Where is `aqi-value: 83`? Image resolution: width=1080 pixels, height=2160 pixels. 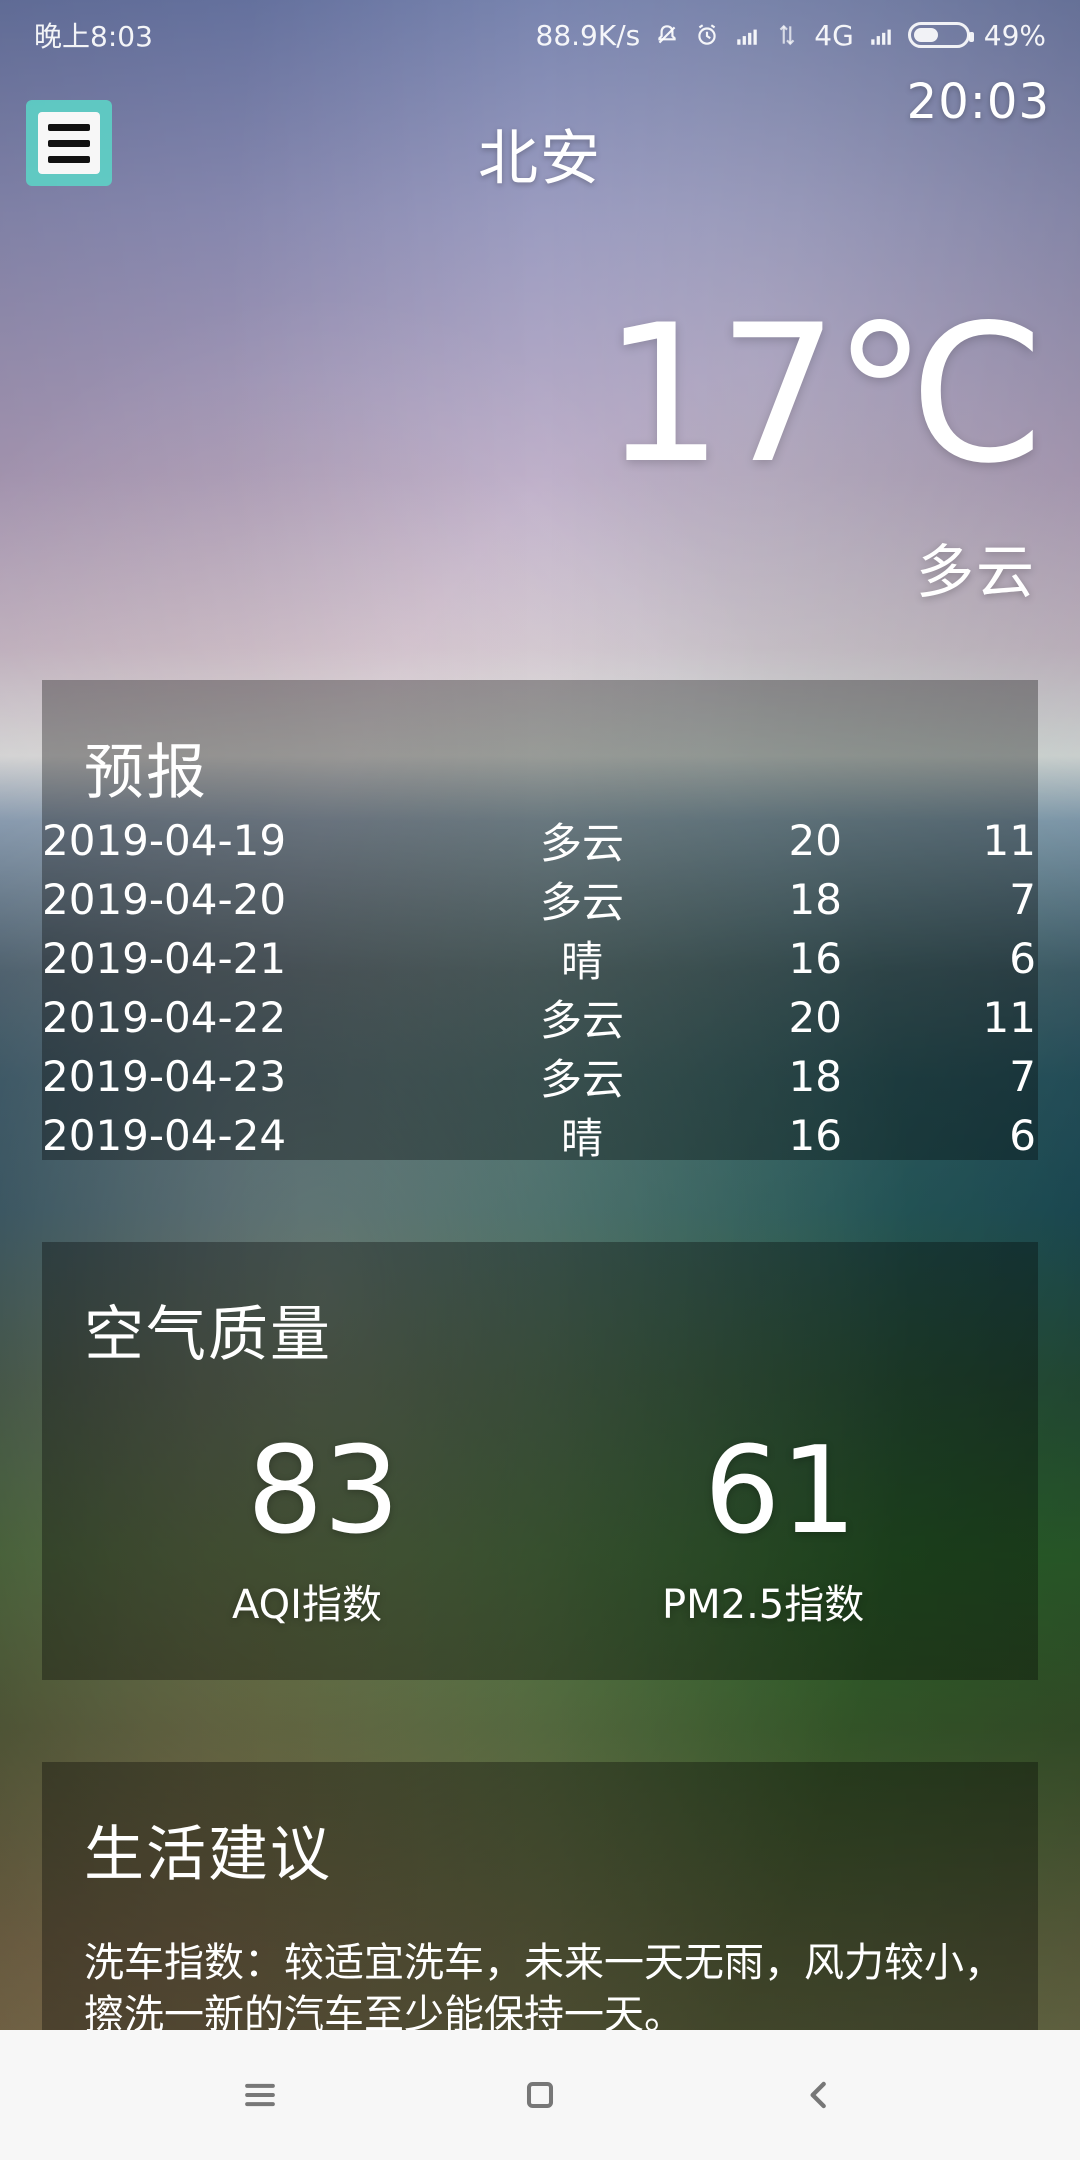
aqi-value: 83 is located at coordinates (323, 1491).